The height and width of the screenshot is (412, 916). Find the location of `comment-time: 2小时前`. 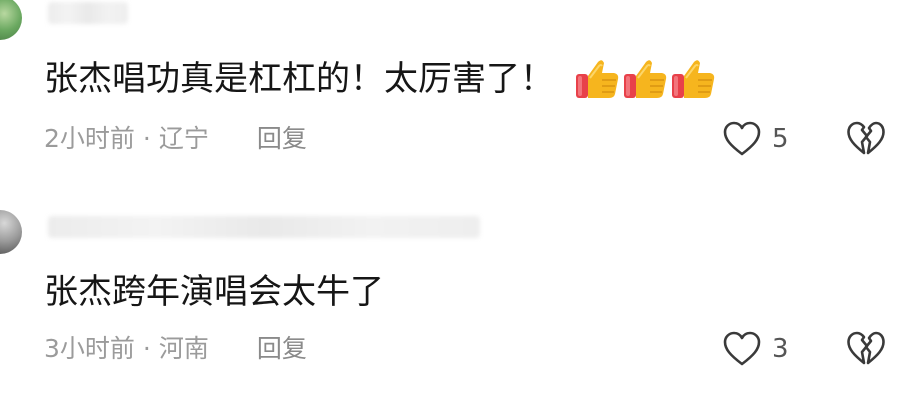

comment-time: 2小时前 is located at coordinates (89, 138).